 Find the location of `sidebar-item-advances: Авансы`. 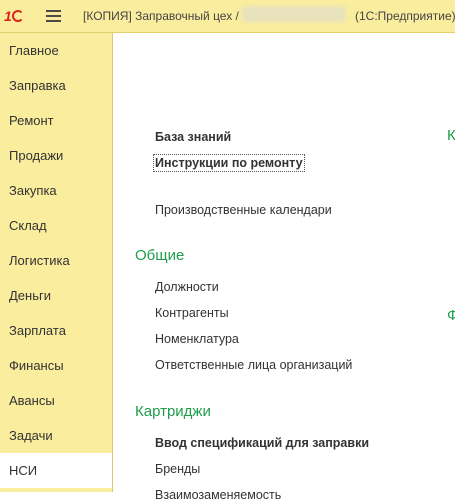

sidebar-item-advances: Авансы is located at coordinates (56, 400).